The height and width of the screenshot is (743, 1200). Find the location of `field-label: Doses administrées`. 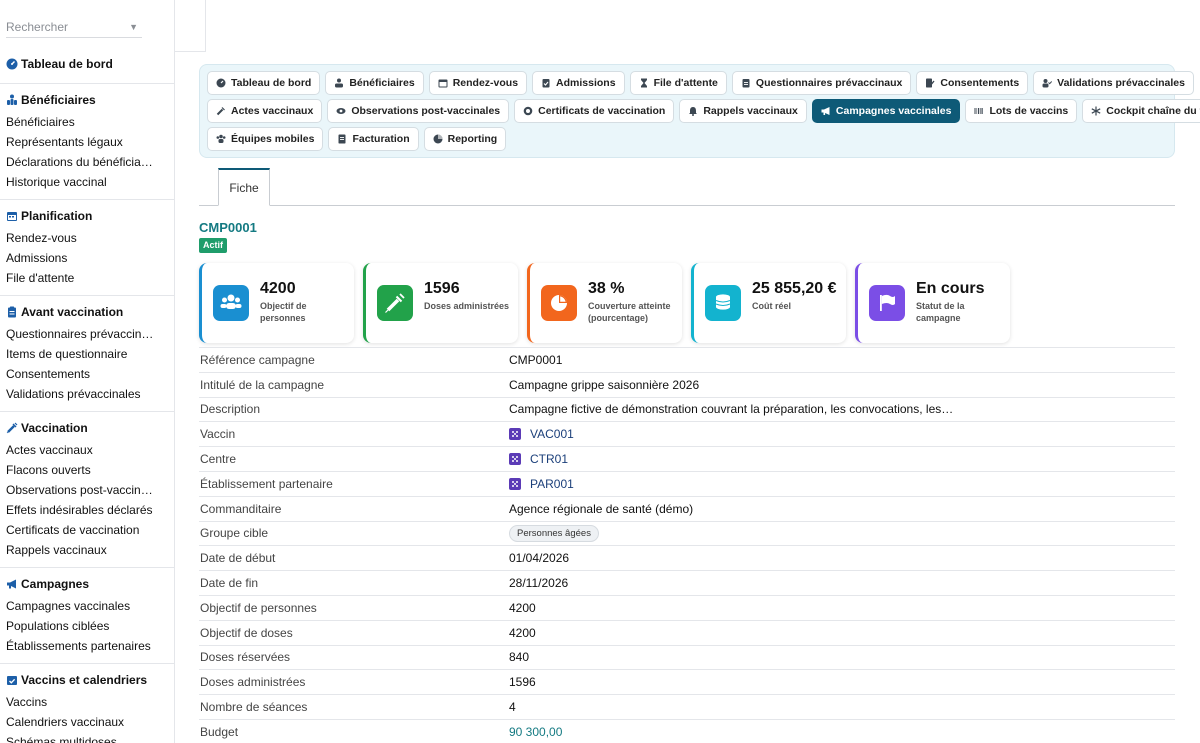

field-label: Doses administrées is located at coordinates (253, 682).